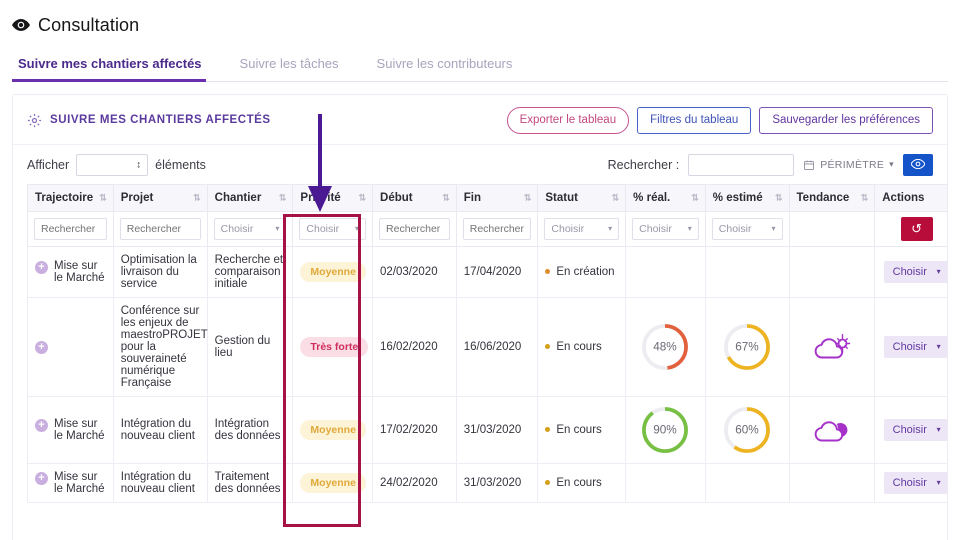 This screenshot has width=960, height=540. I want to click on cell-chantier: Intégration des données, so click(250, 429).